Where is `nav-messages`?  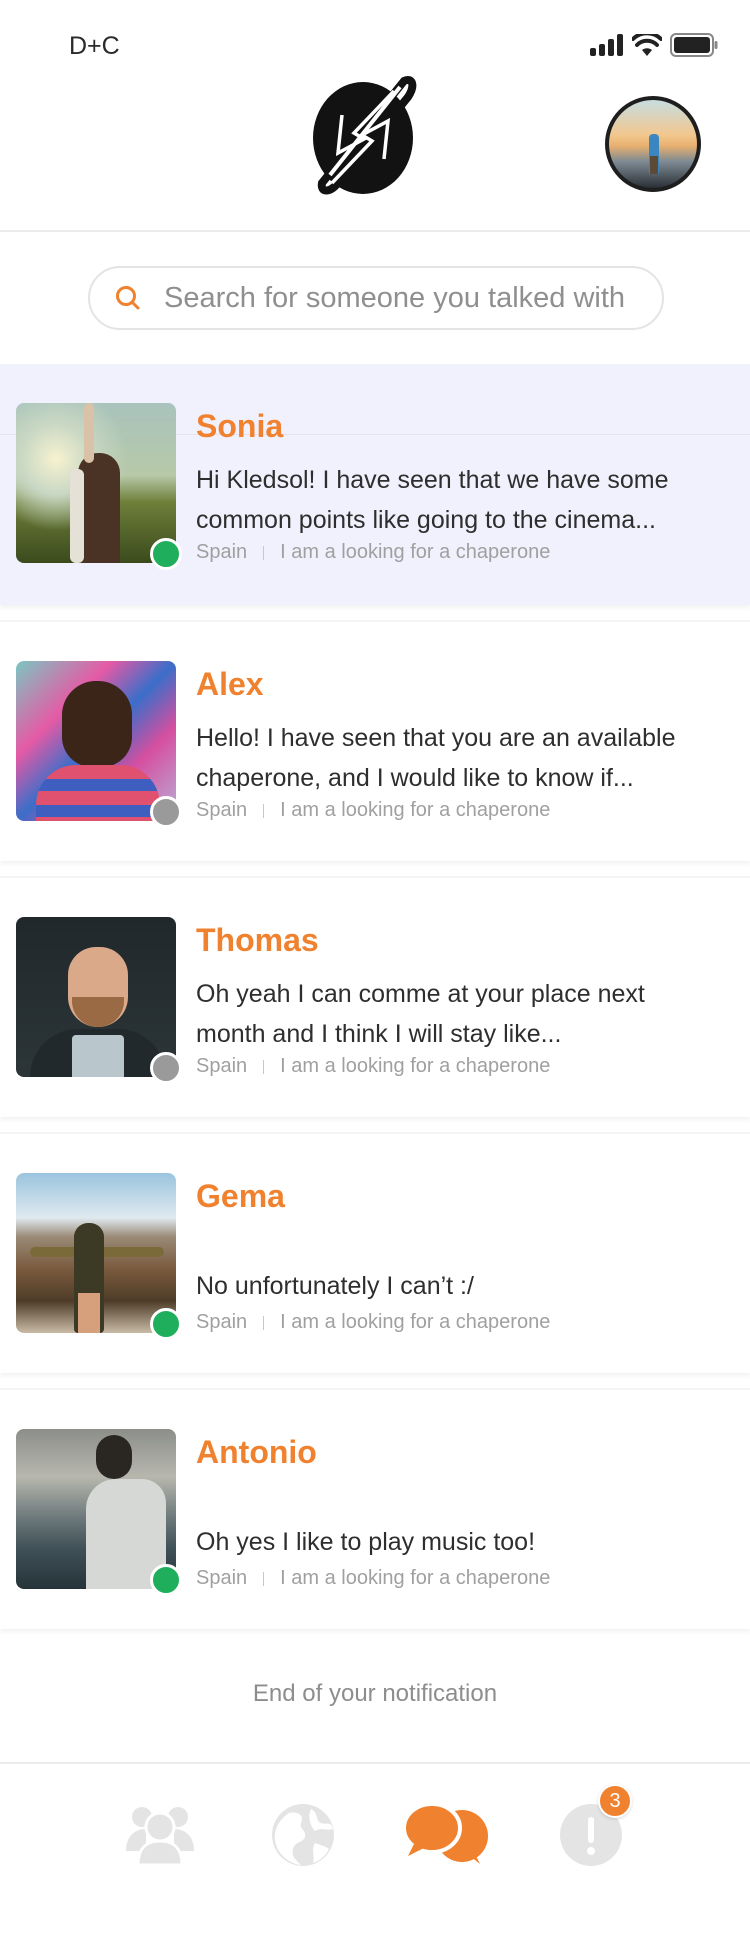 nav-messages is located at coordinates (447, 1835).